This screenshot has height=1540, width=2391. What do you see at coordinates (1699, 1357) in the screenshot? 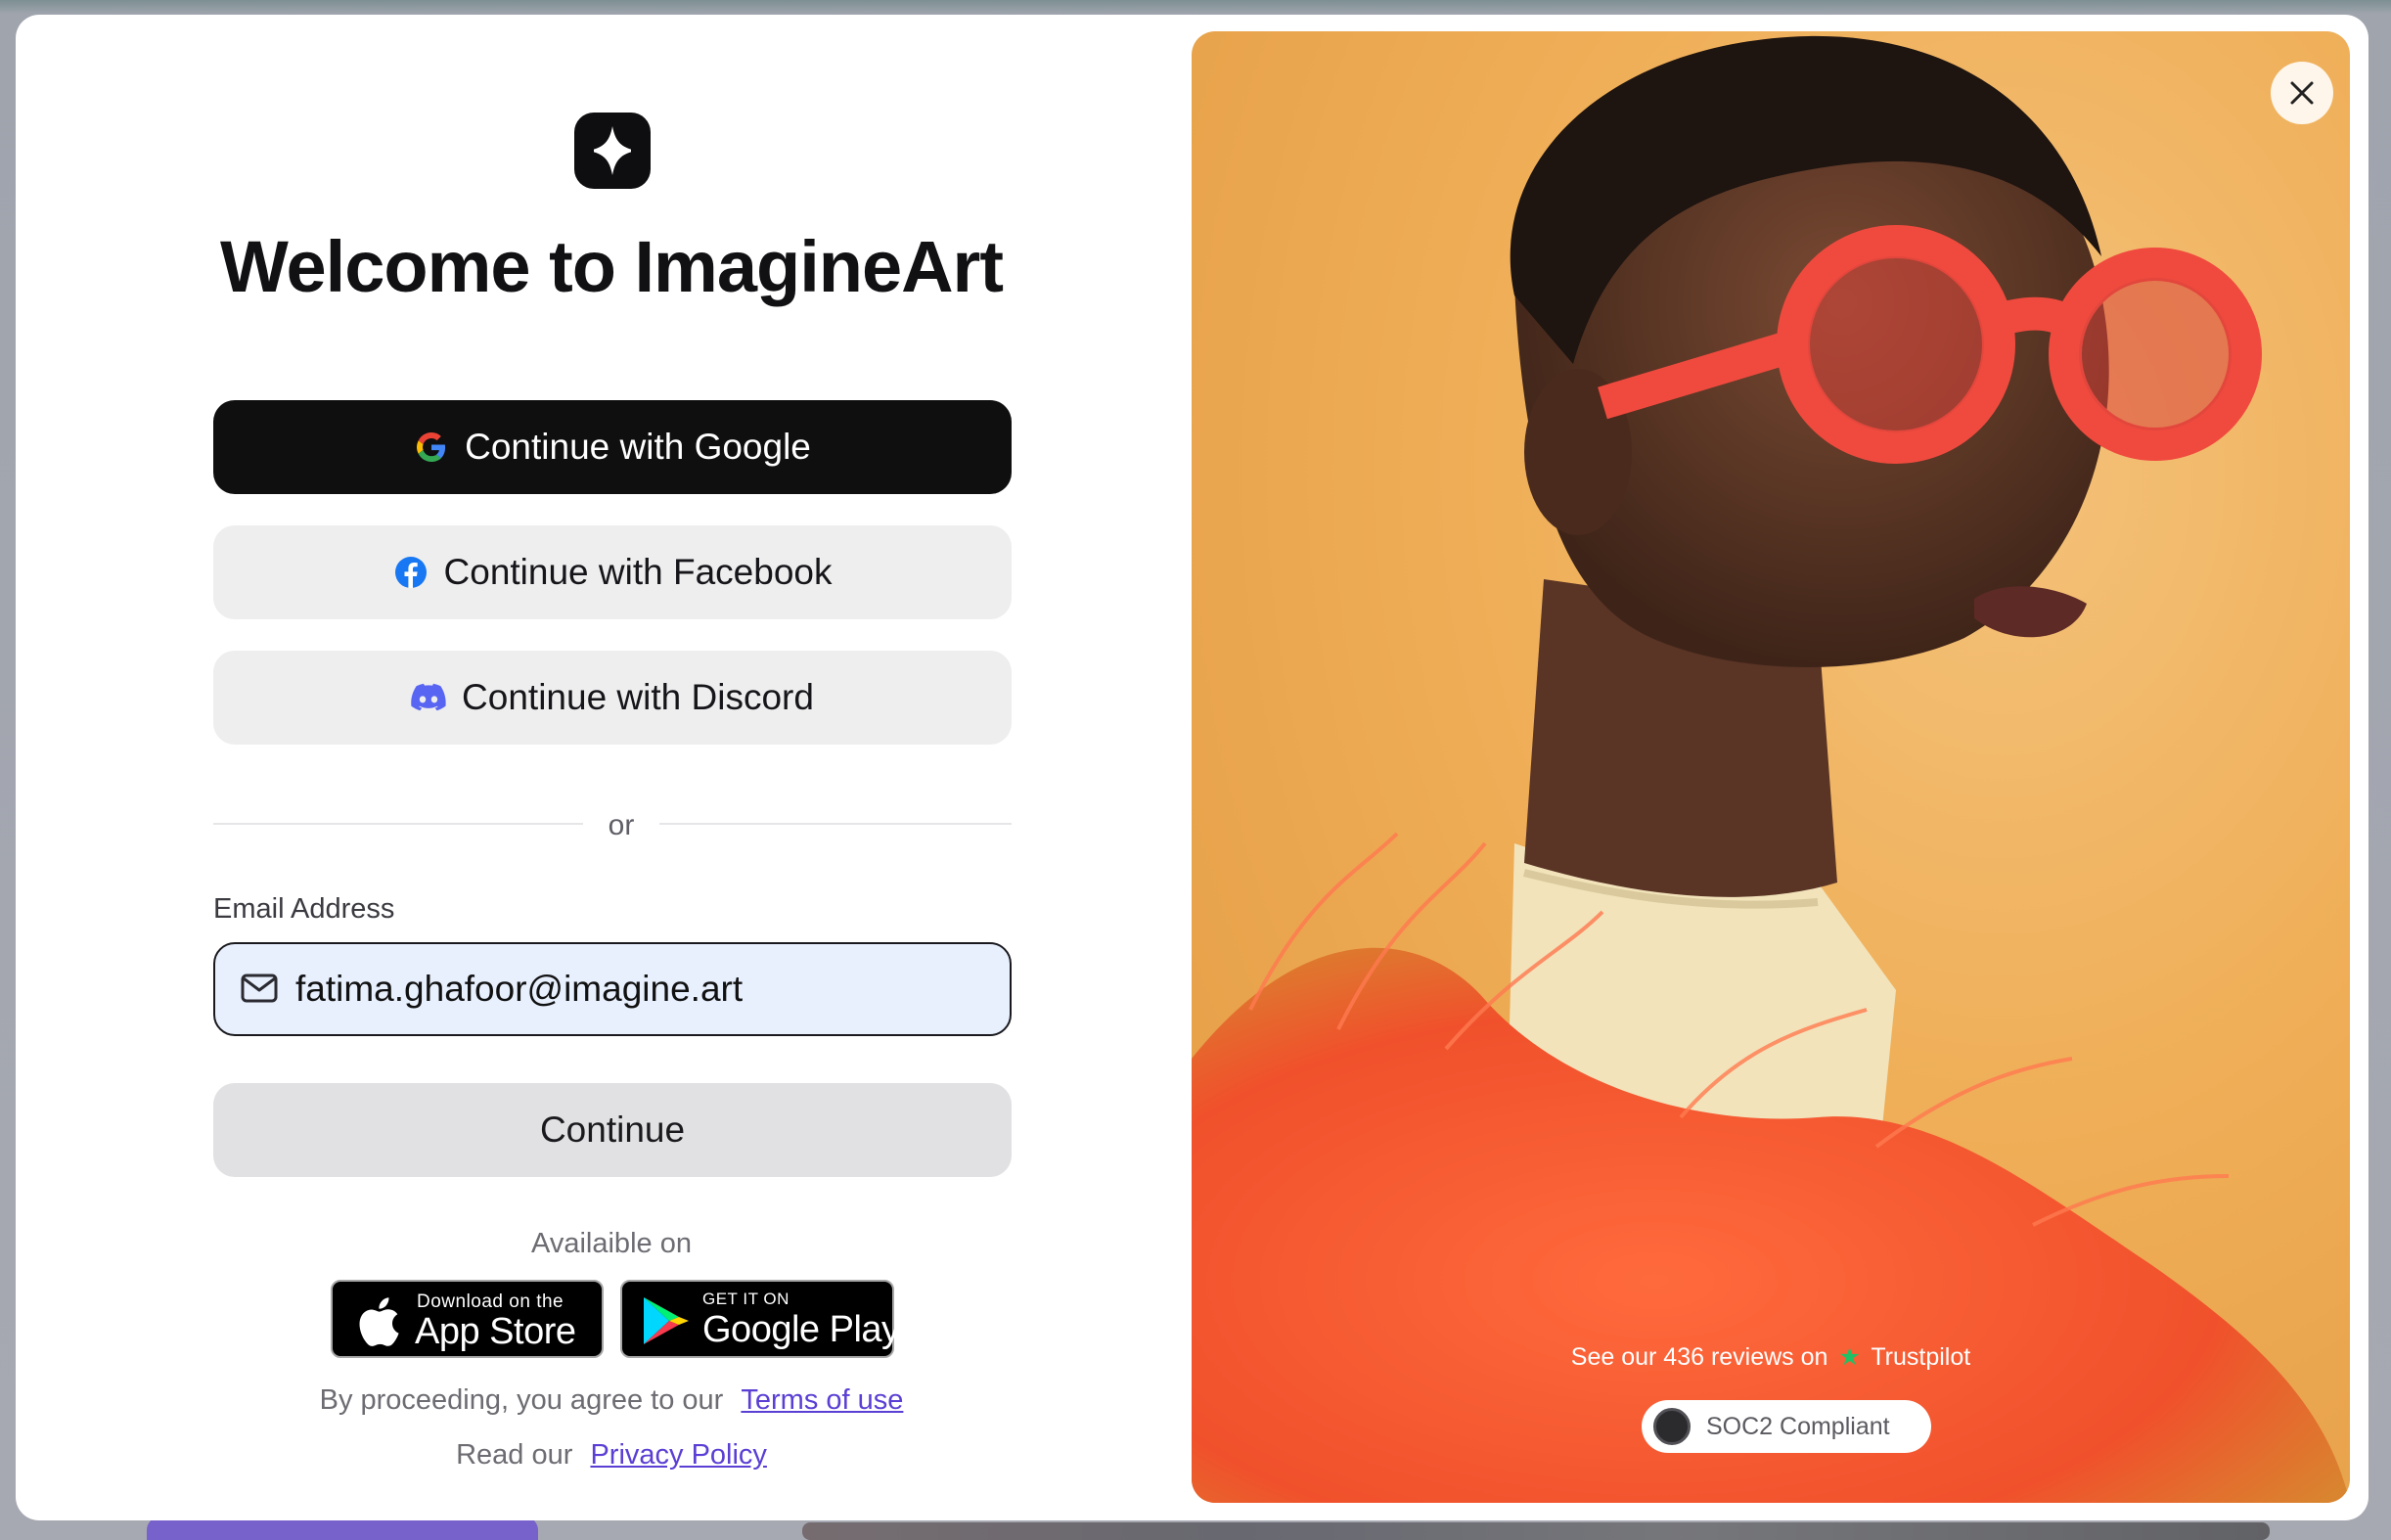
I see `reviews-text: See our 436 reviews on` at bounding box center [1699, 1357].